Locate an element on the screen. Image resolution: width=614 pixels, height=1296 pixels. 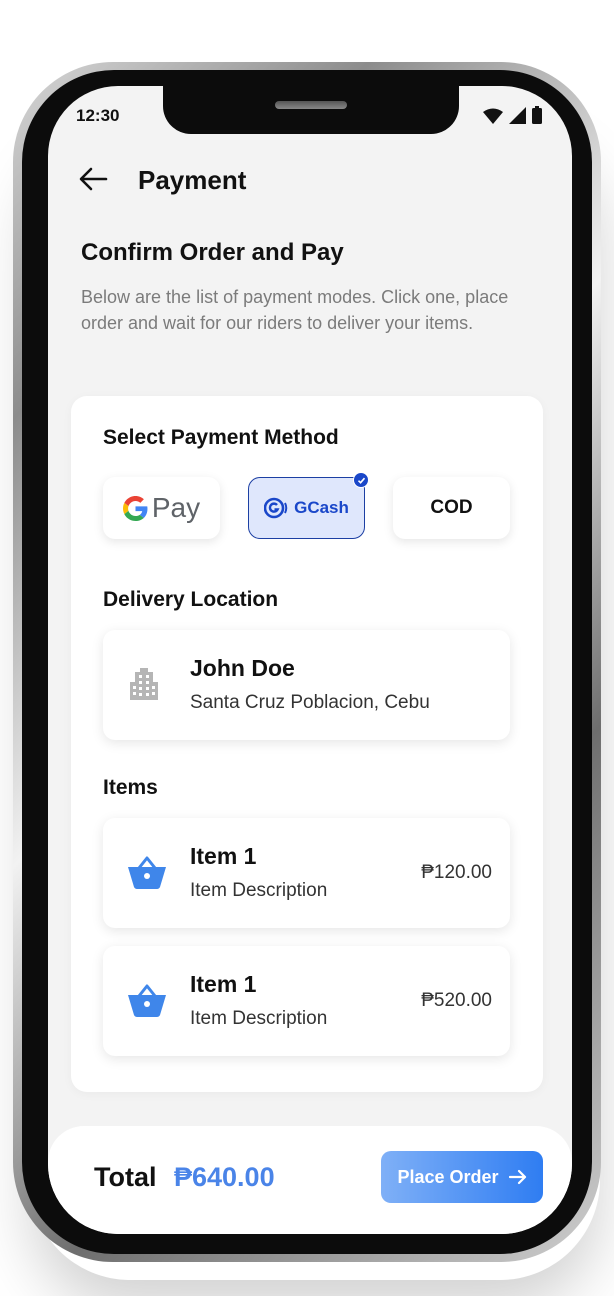
page-title: Payment is located at coordinates (192, 180).